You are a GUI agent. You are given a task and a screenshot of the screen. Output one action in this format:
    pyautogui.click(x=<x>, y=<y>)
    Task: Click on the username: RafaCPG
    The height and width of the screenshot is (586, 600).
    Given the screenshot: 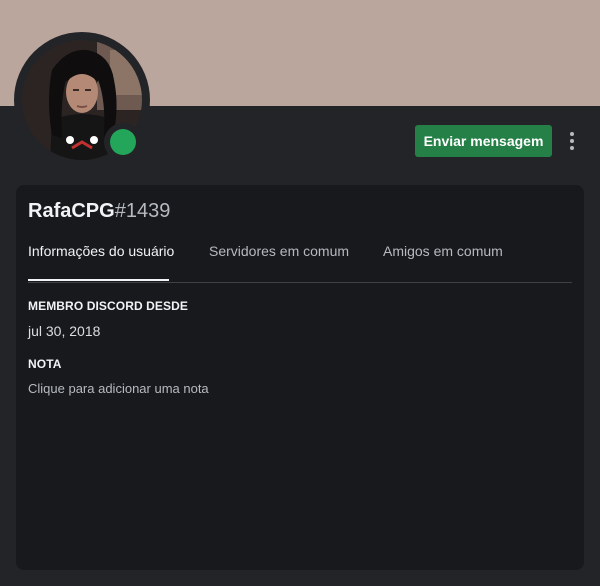 What is the action you would take?
    pyautogui.click(x=71, y=211)
    